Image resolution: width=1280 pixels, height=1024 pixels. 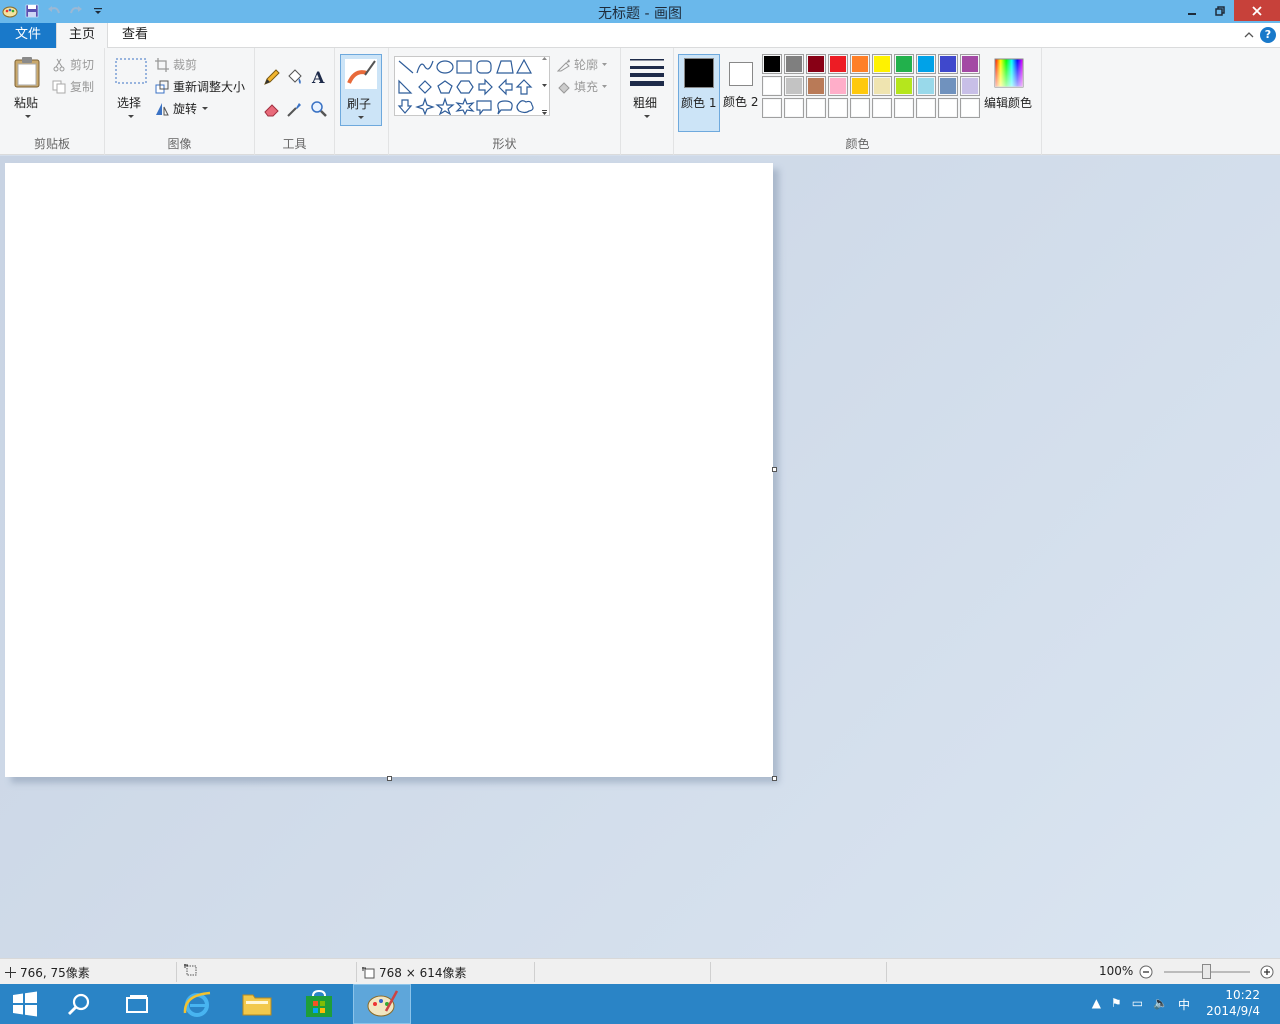 What do you see at coordinates (1192, 10) in the screenshot?
I see `minimize-button` at bounding box center [1192, 10].